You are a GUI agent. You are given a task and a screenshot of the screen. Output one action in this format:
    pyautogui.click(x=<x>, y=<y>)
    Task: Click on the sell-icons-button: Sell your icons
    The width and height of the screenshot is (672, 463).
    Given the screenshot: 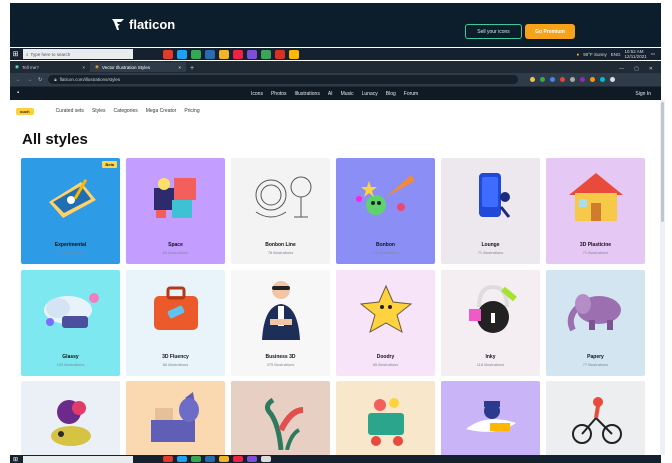 What is the action you would take?
    pyautogui.click(x=493, y=31)
    